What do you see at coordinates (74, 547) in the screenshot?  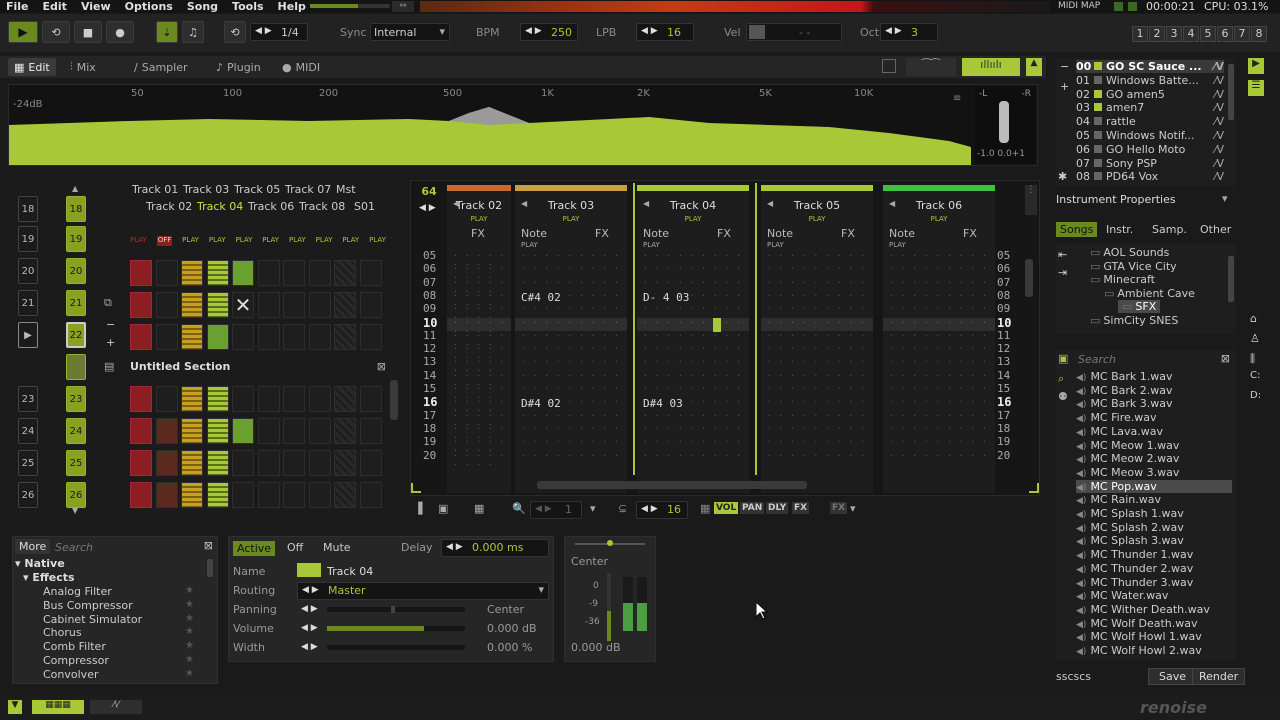 I see `dsp-search-input: Search` at bounding box center [74, 547].